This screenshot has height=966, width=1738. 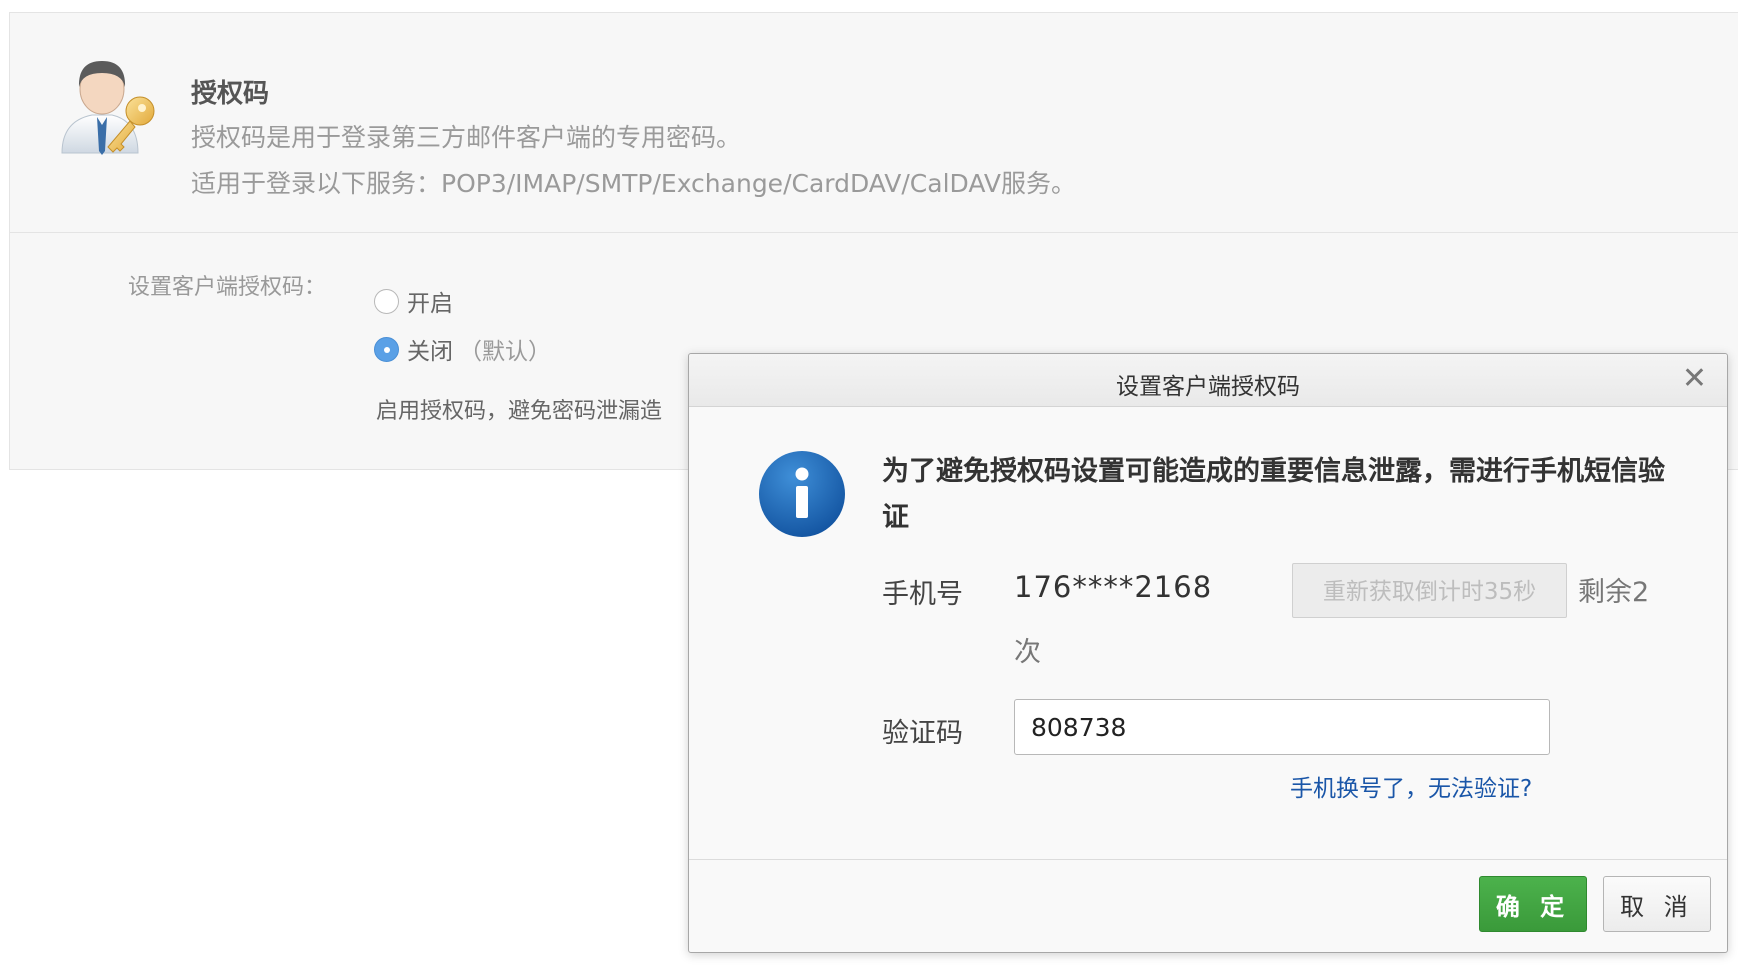 I want to click on panel-divider, so click(x=874, y=232).